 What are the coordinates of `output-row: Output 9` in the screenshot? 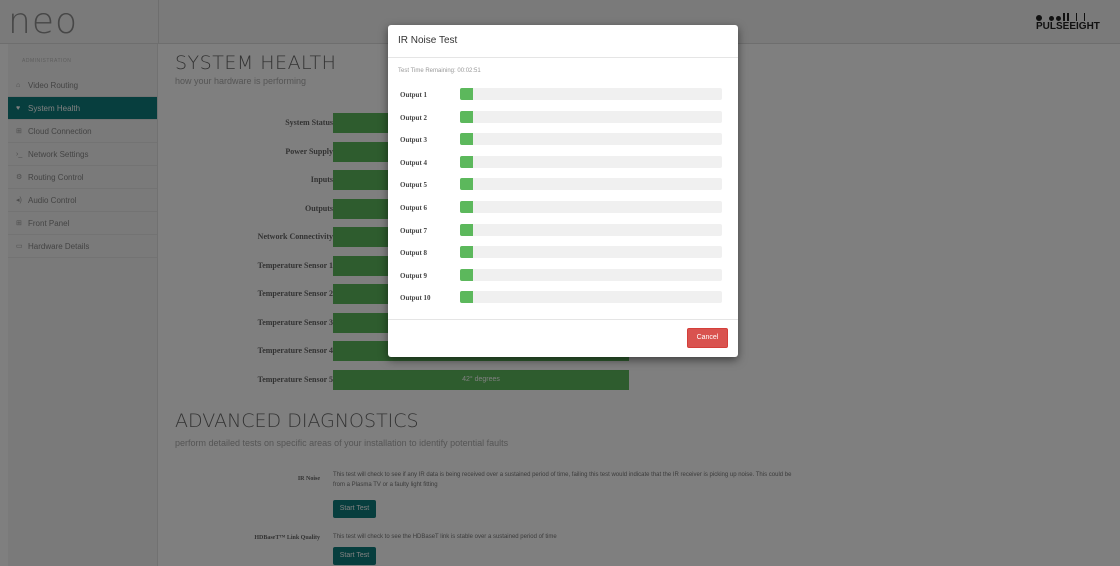 It's located at (563, 278).